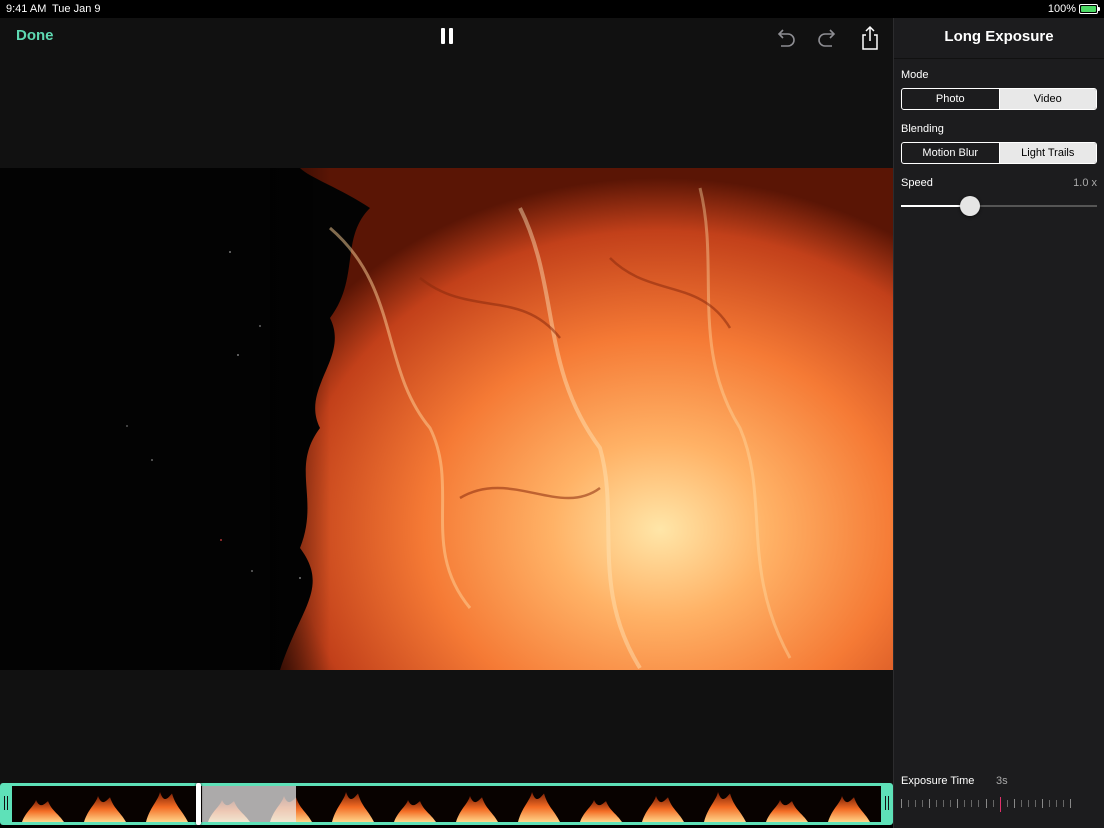 The width and height of the screenshot is (1104, 828). Describe the element at coordinates (870, 38) in the screenshot. I see `share-icon` at that location.